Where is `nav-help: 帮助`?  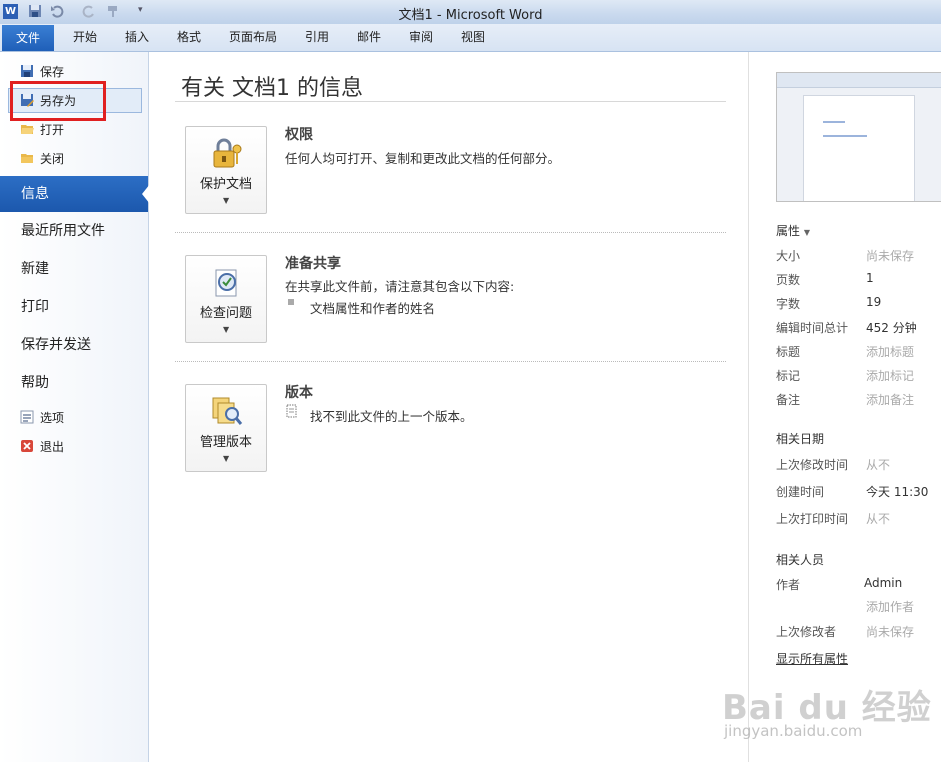 nav-help: 帮助 is located at coordinates (74, 383).